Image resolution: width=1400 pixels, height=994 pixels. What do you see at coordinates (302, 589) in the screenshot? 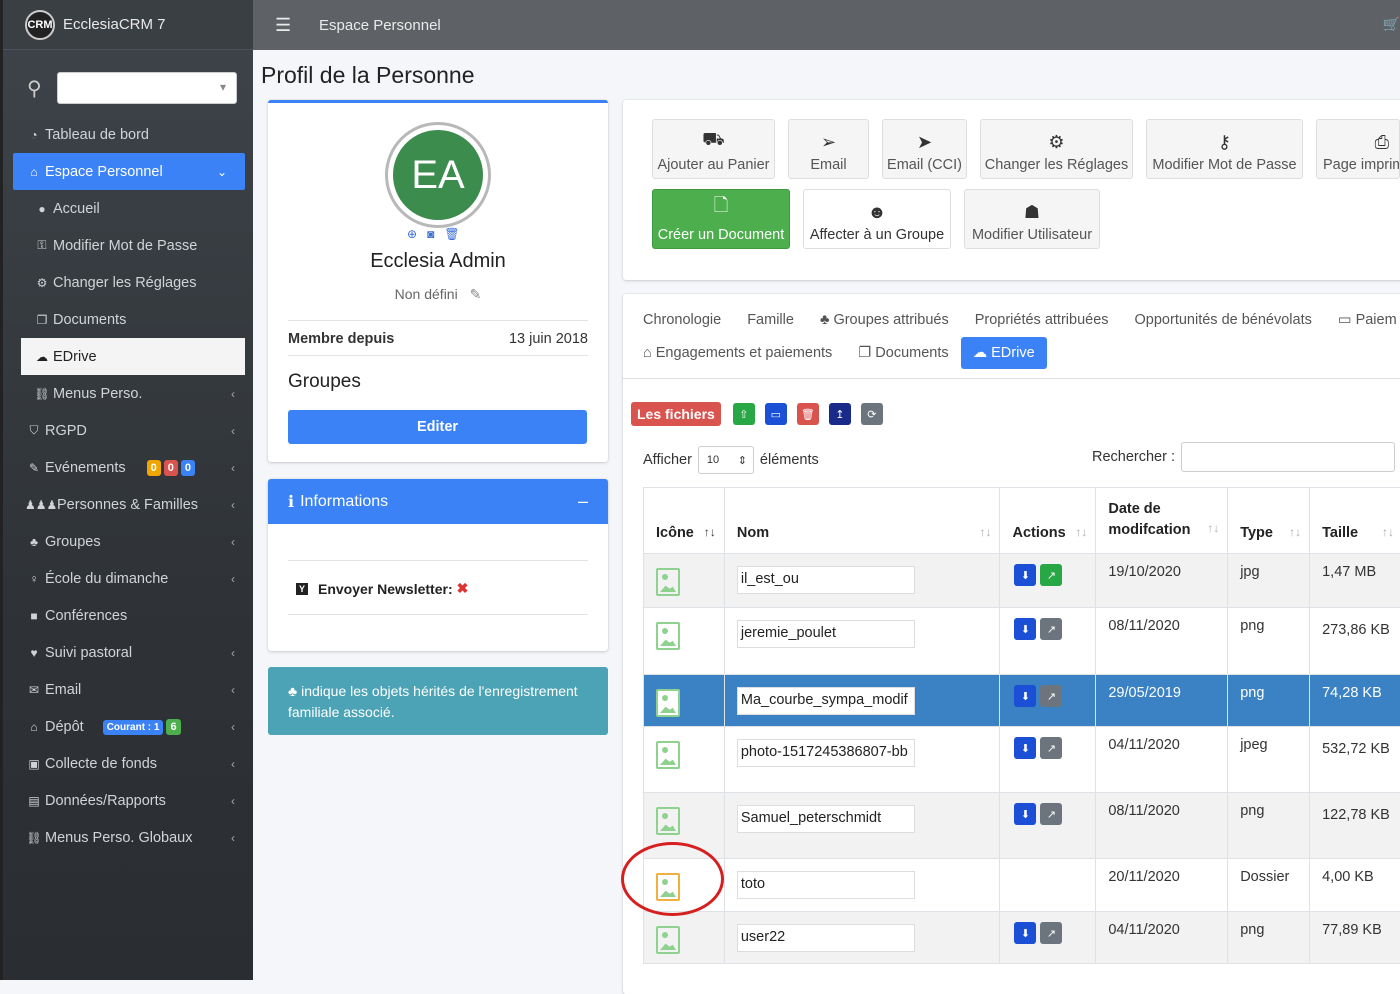
I see `newsletter-checkbox: Y` at bounding box center [302, 589].